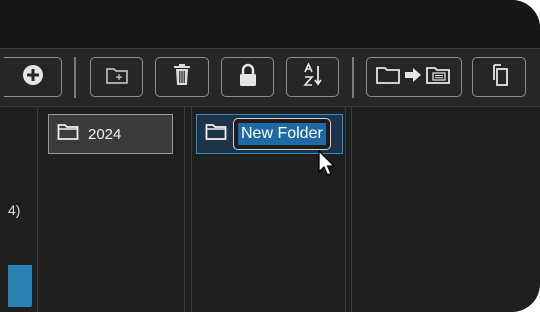  I want to click on new-folder-button, so click(116, 77).